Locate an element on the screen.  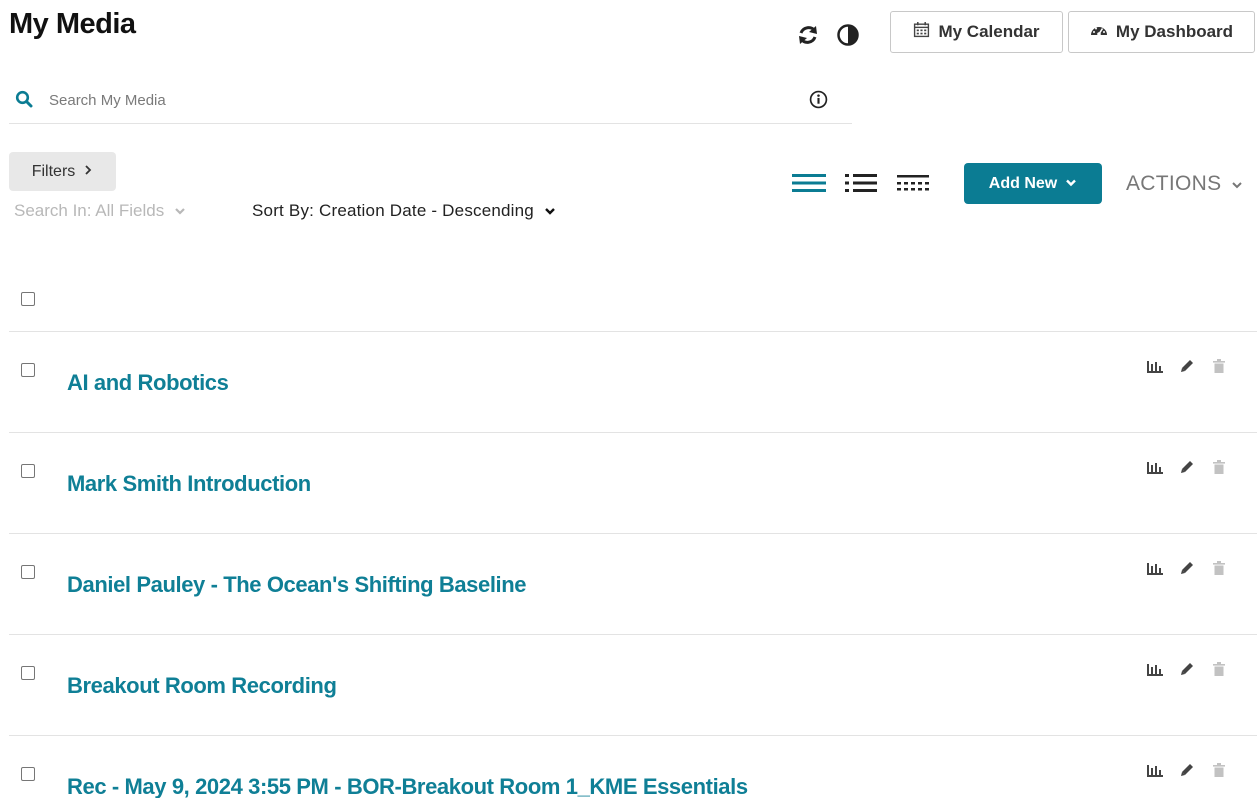
my-dashboard-label: My Dashboard is located at coordinates (1174, 31).